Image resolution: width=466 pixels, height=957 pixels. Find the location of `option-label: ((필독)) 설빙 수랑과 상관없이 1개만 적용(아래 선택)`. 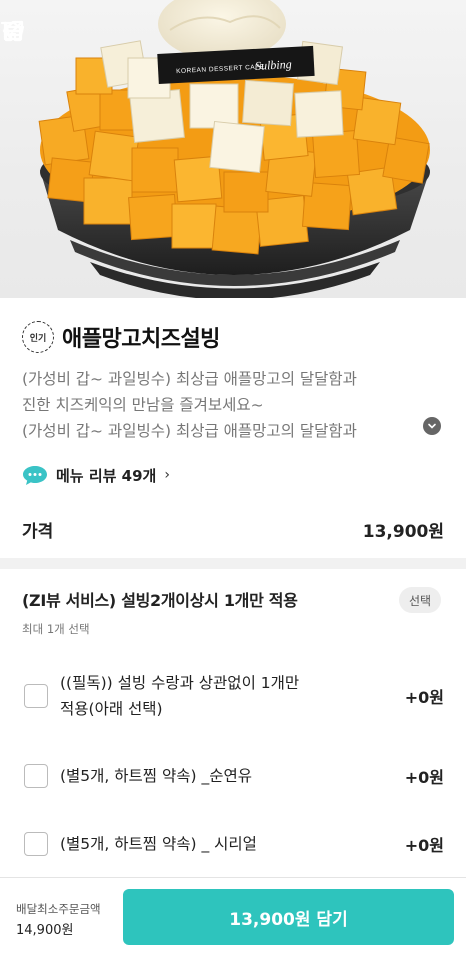

option-label: ((필독)) 설빙 수랑과 상관없이 1개만 적용(아래 선택) is located at coordinates (210, 696).